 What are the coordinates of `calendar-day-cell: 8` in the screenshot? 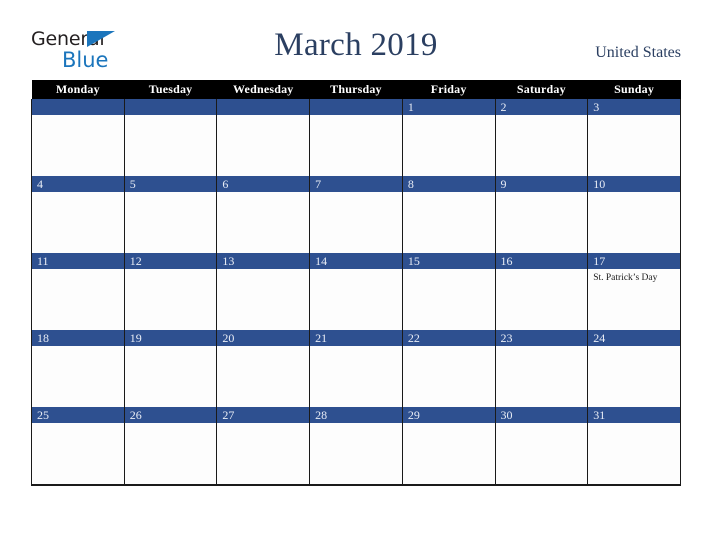 It's located at (448, 214).